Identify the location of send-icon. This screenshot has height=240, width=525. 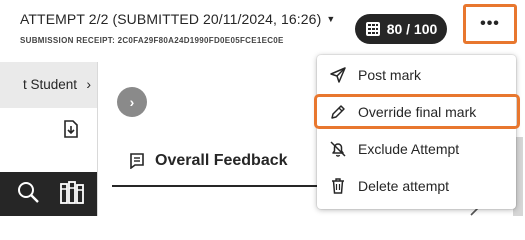
(338, 75).